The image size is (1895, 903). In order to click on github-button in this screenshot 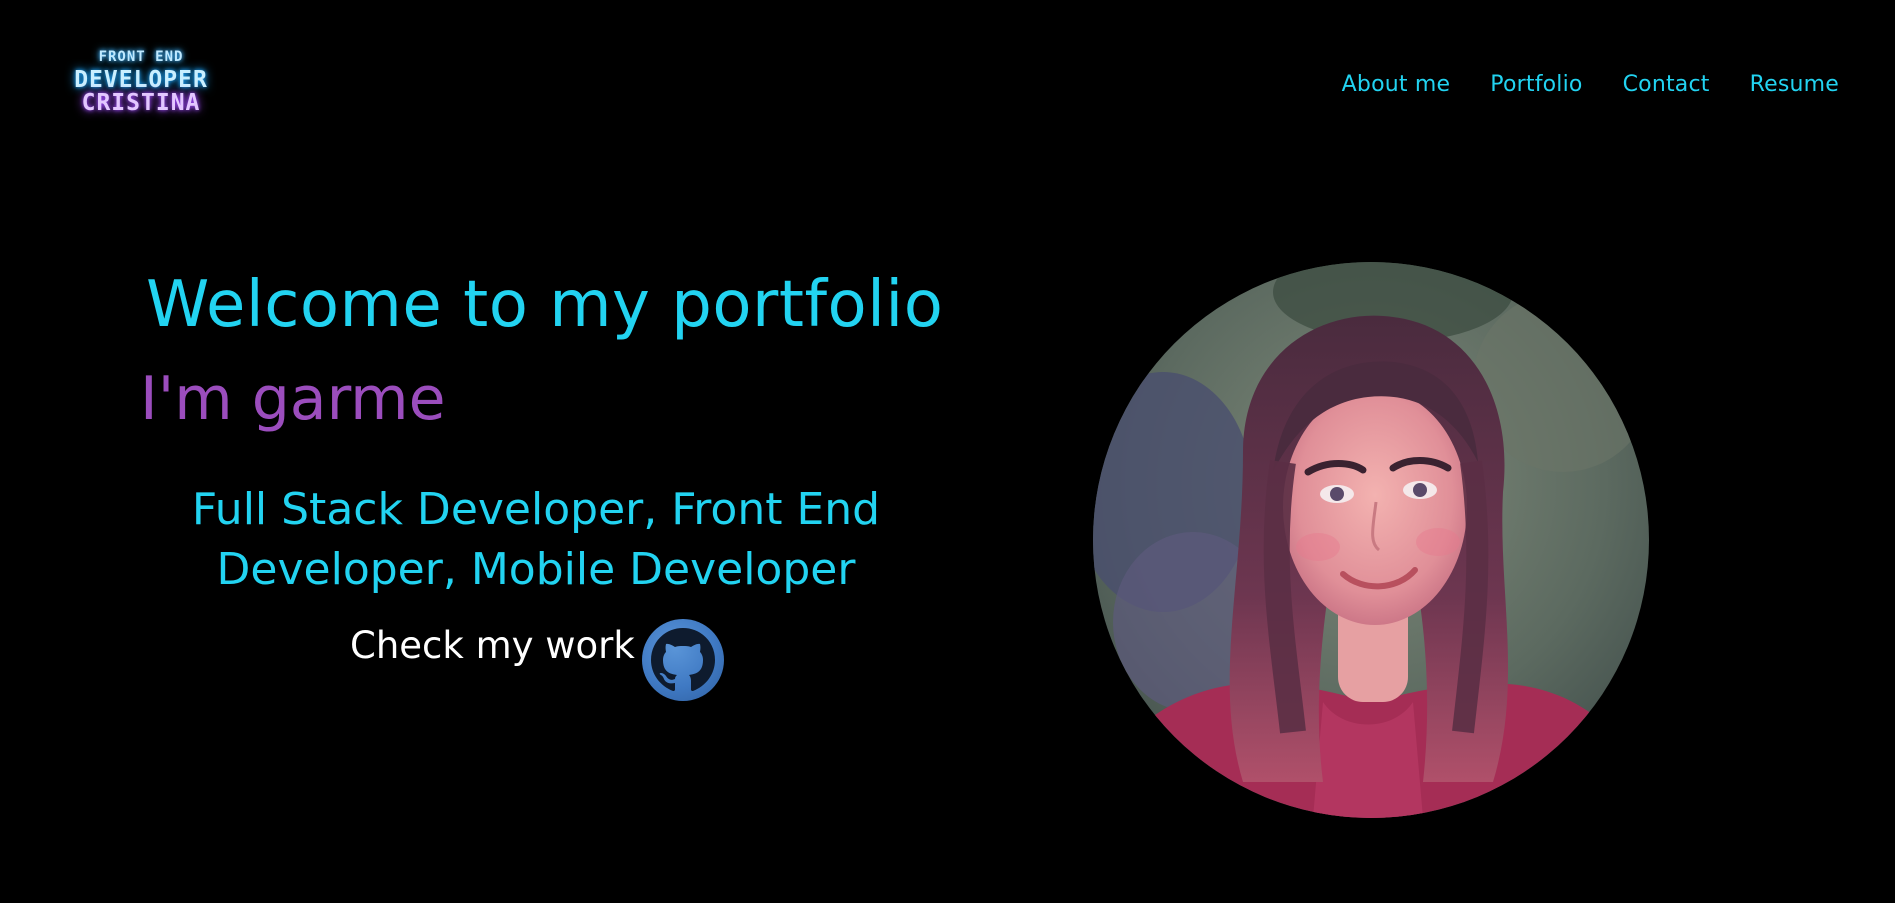, I will do `click(683, 660)`.